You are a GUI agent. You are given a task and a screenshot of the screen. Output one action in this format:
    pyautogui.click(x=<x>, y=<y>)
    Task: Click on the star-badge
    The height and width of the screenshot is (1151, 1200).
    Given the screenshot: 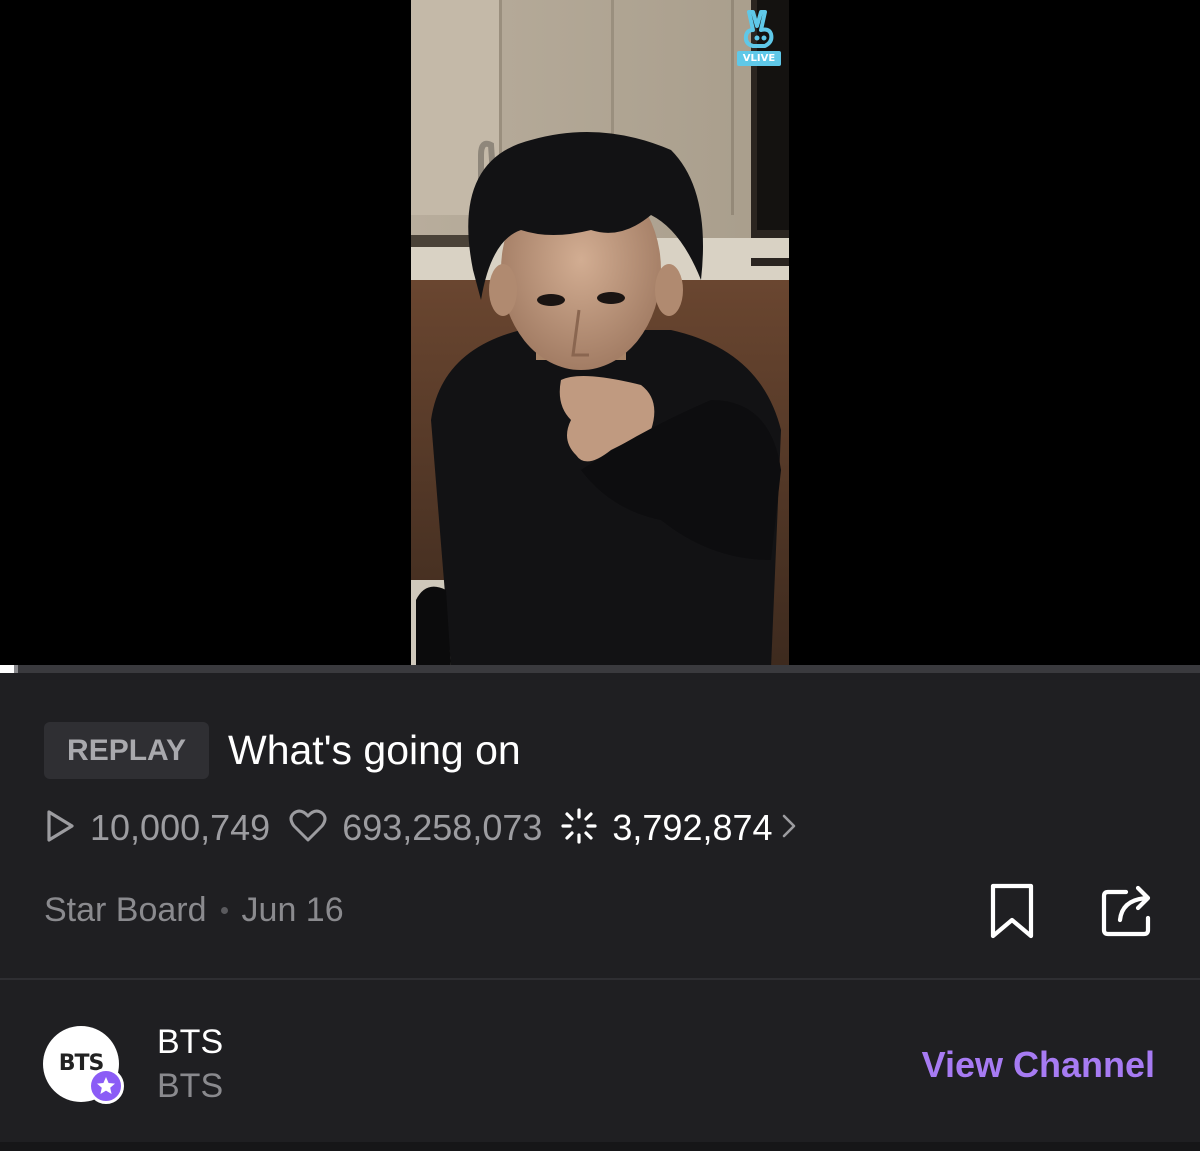 What is the action you would take?
    pyautogui.click(x=106, y=1086)
    